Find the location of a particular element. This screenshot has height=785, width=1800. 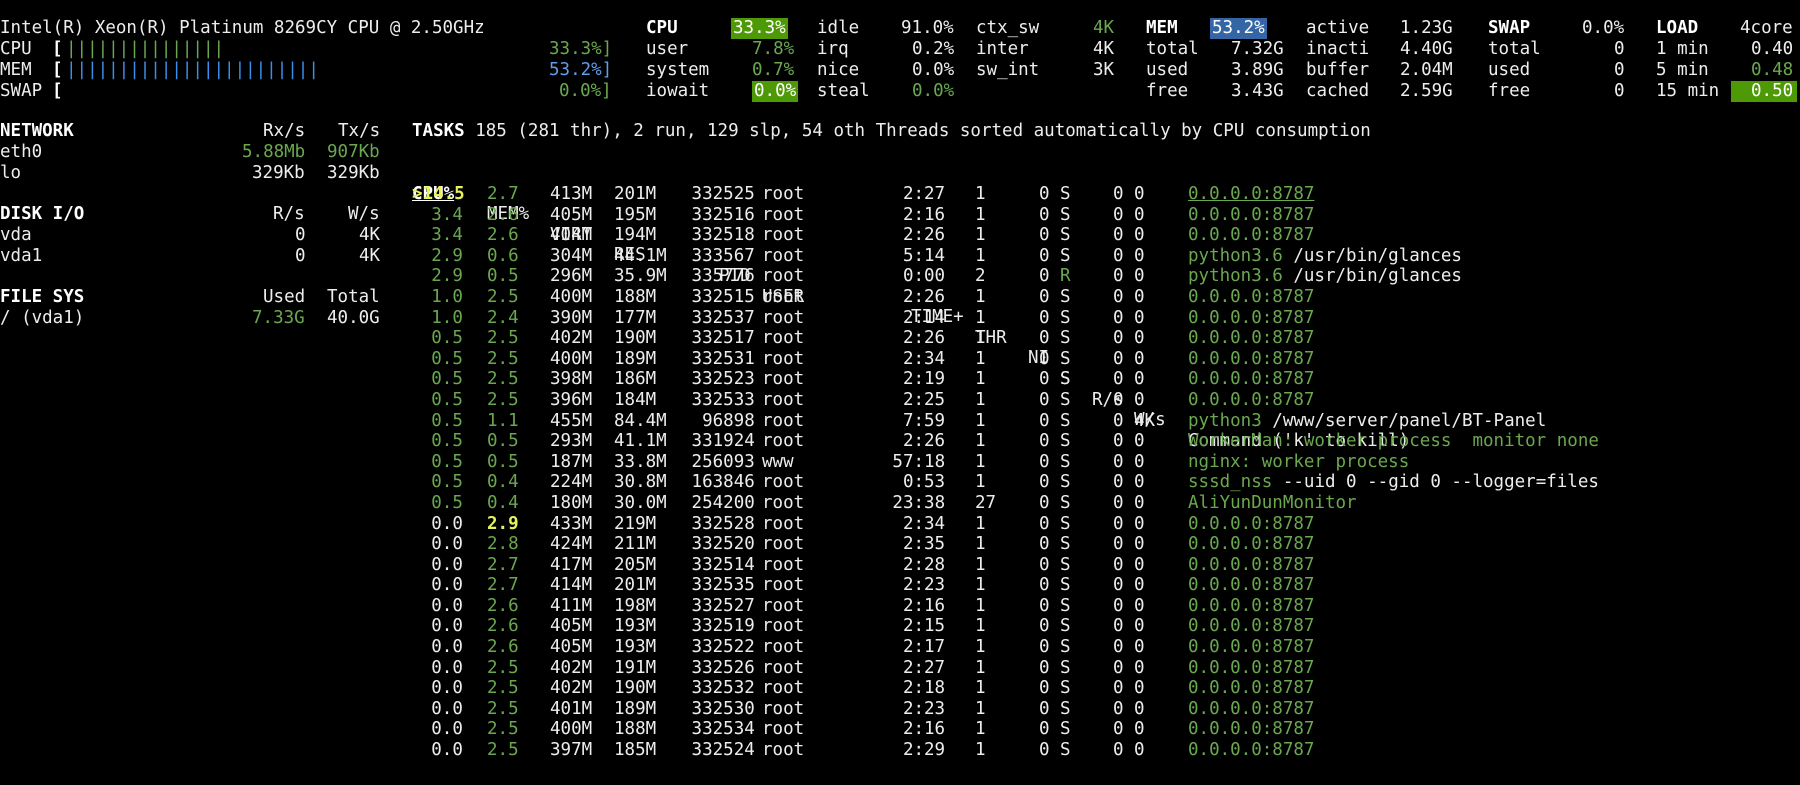

disk-r-header: R/s is located at coordinates (289, 214).